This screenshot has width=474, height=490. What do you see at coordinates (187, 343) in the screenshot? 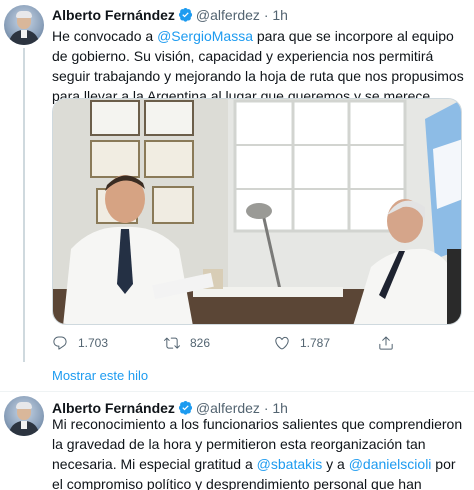
I see `retweet-button: 826` at bounding box center [187, 343].